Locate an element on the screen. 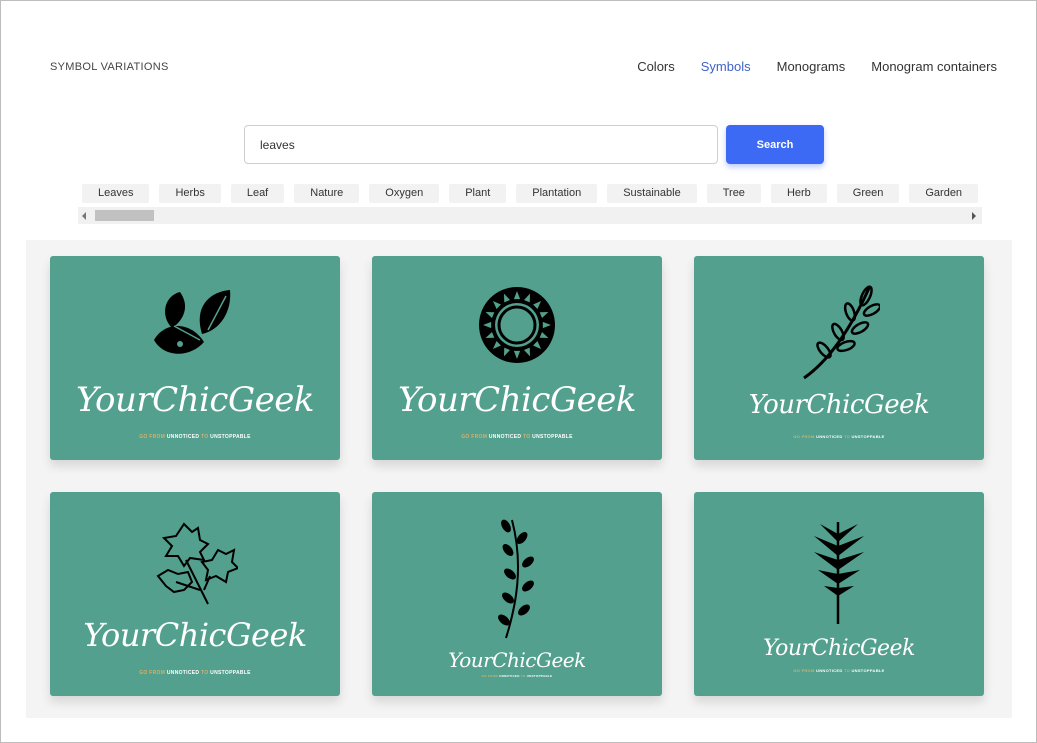 The width and height of the screenshot is (1037, 743). tag-scrollbar is located at coordinates (530, 215).